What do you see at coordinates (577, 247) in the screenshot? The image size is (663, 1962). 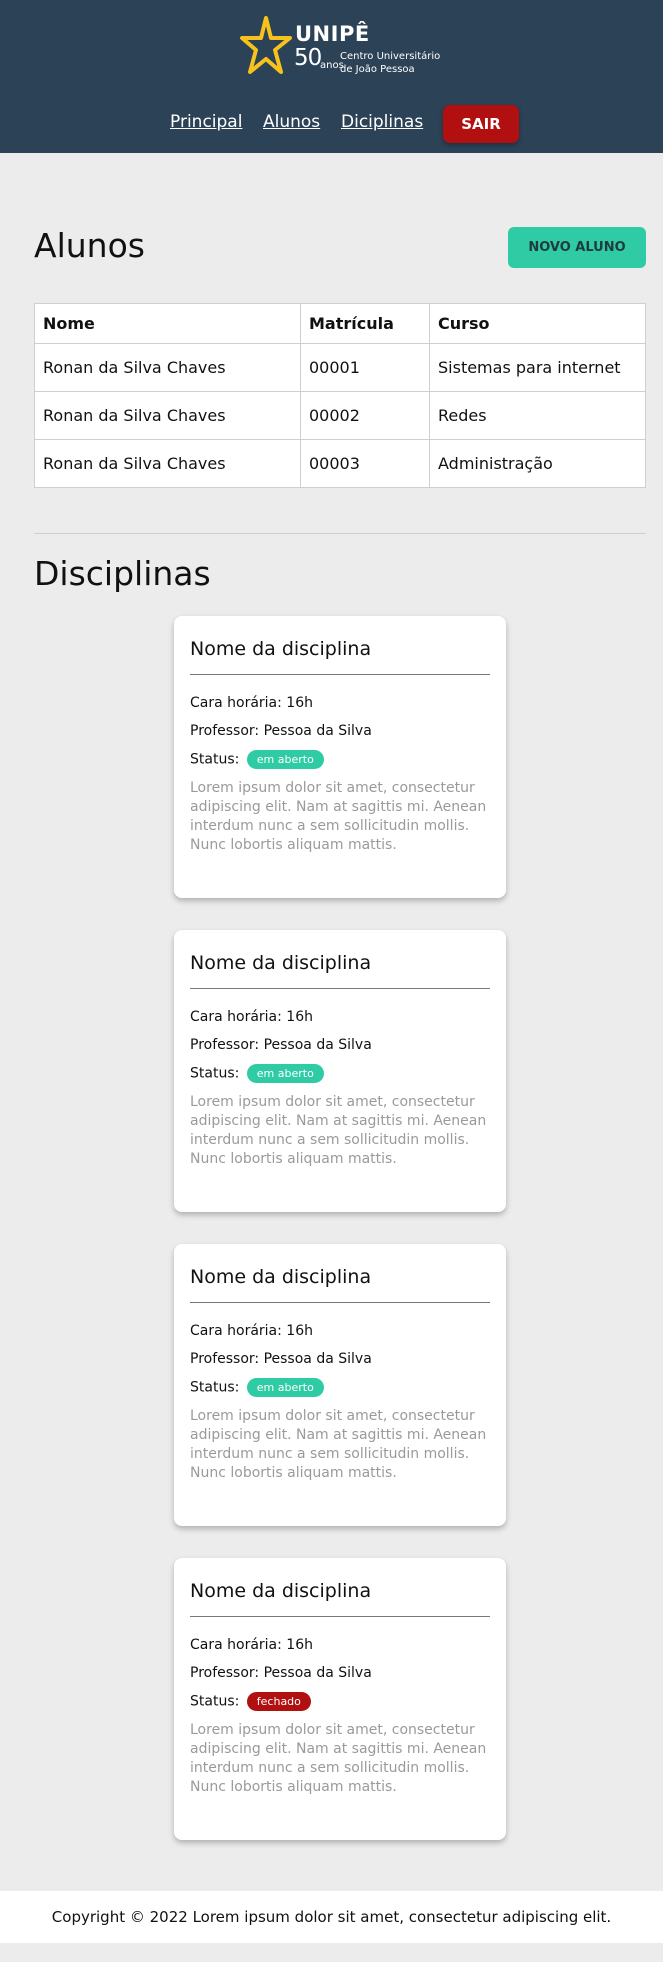 I see `new-student-button: NOVO ALUNO` at bounding box center [577, 247].